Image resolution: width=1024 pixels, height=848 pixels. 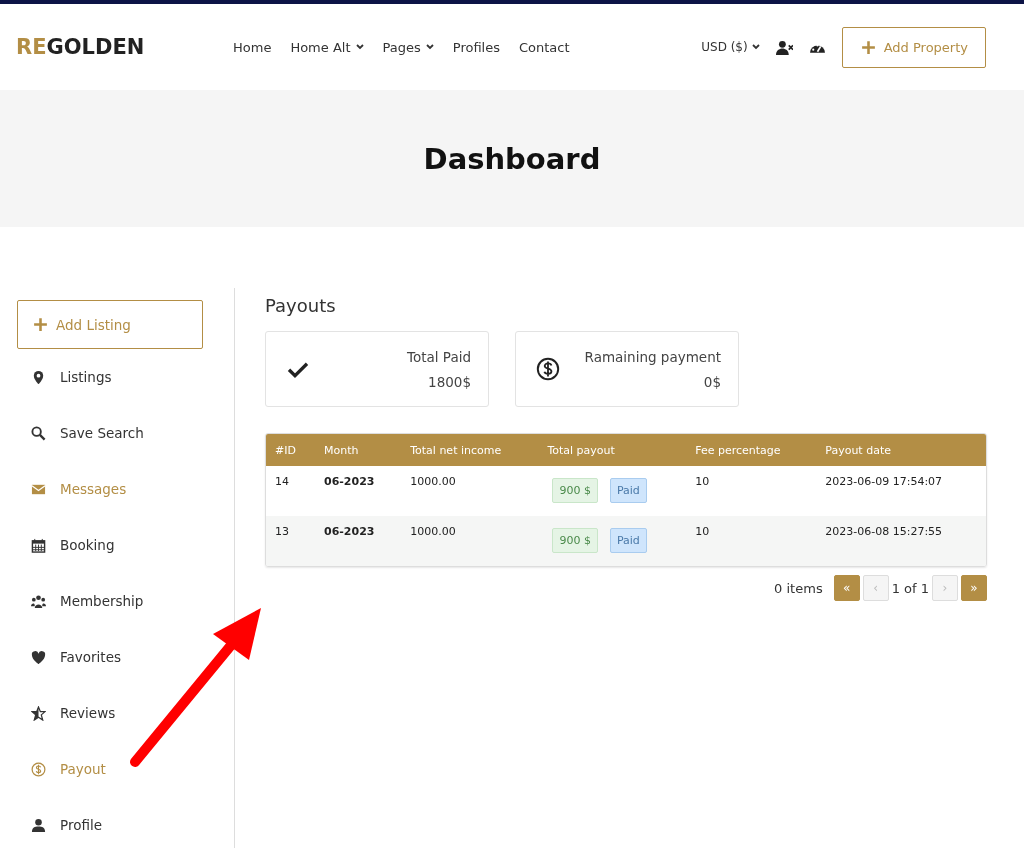 What do you see at coordinates (652, 356) in the screenshot?
I see `stat-label: Ramaining payment` at bounding box center [652, 356].